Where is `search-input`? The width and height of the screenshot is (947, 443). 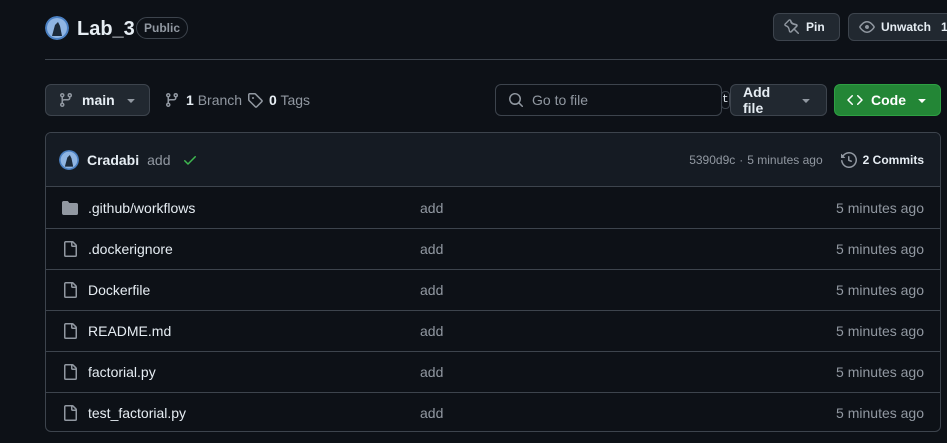 search-input is located at coordinates (622, 100).